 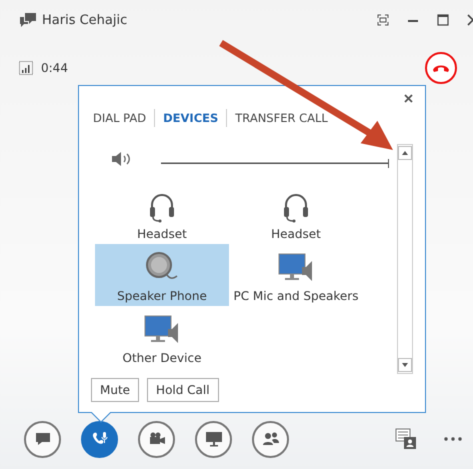 I want to click on chat-bubble-icon, so click(x=28, y=20).